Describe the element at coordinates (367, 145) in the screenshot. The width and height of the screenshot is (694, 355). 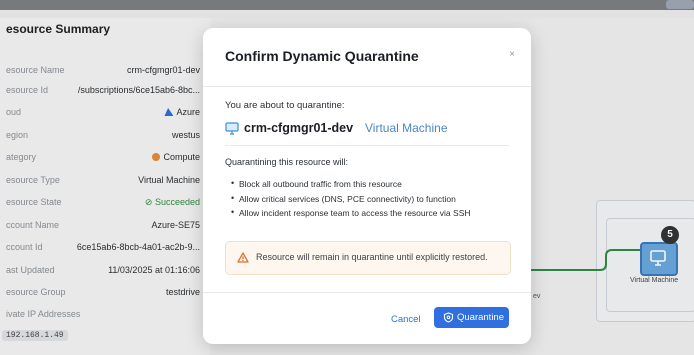
I see `content-divider` at that location.